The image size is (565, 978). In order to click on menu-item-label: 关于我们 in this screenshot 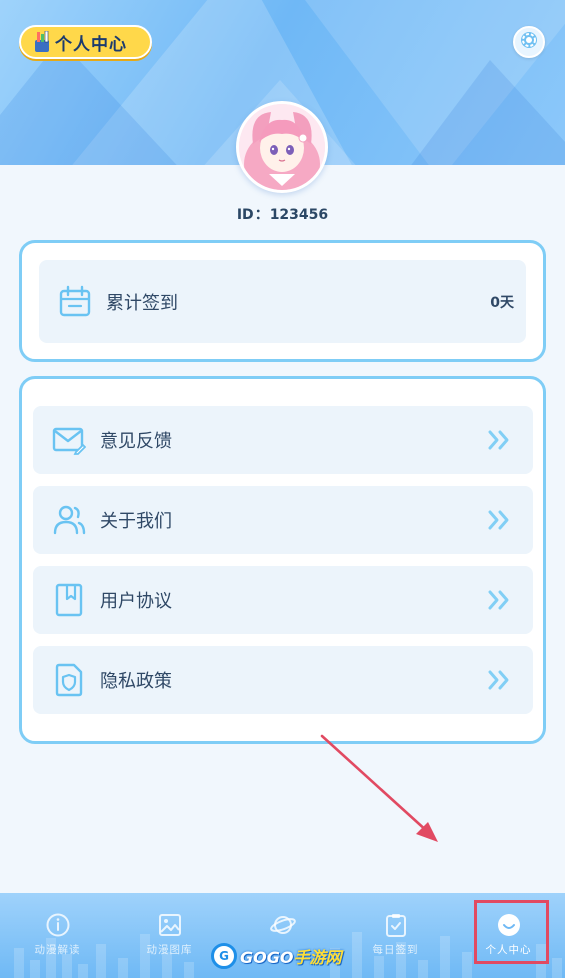, I will do `click(136, 521)`.